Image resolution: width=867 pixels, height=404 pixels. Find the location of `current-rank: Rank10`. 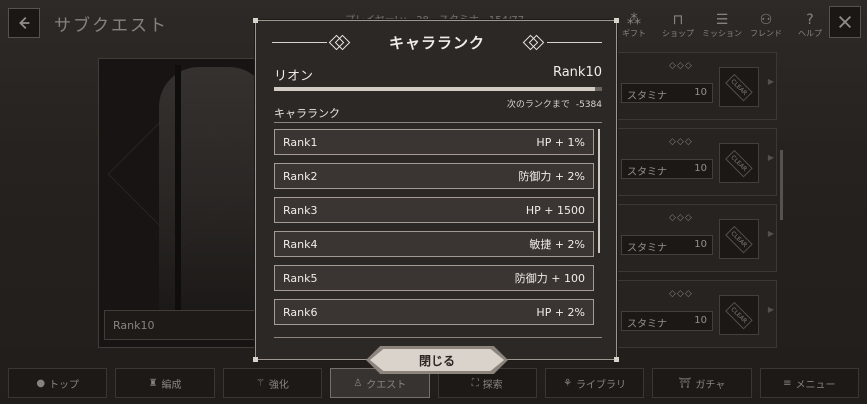

current-rank: Rank10 is located at coordinates (577, 72).